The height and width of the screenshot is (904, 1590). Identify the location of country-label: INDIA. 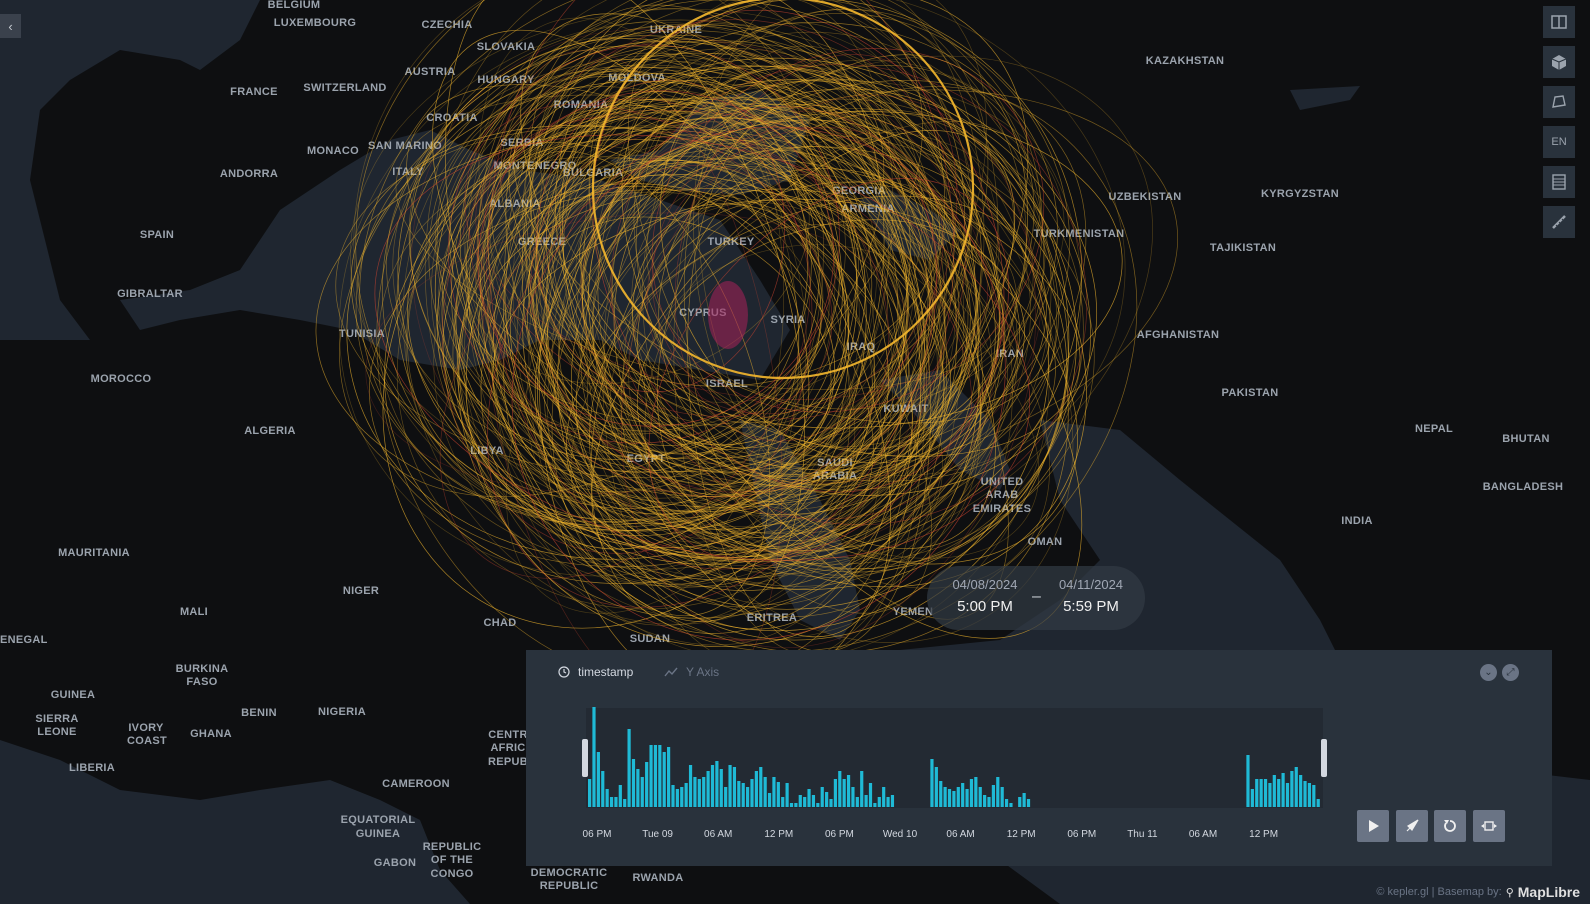
(1356, 521).